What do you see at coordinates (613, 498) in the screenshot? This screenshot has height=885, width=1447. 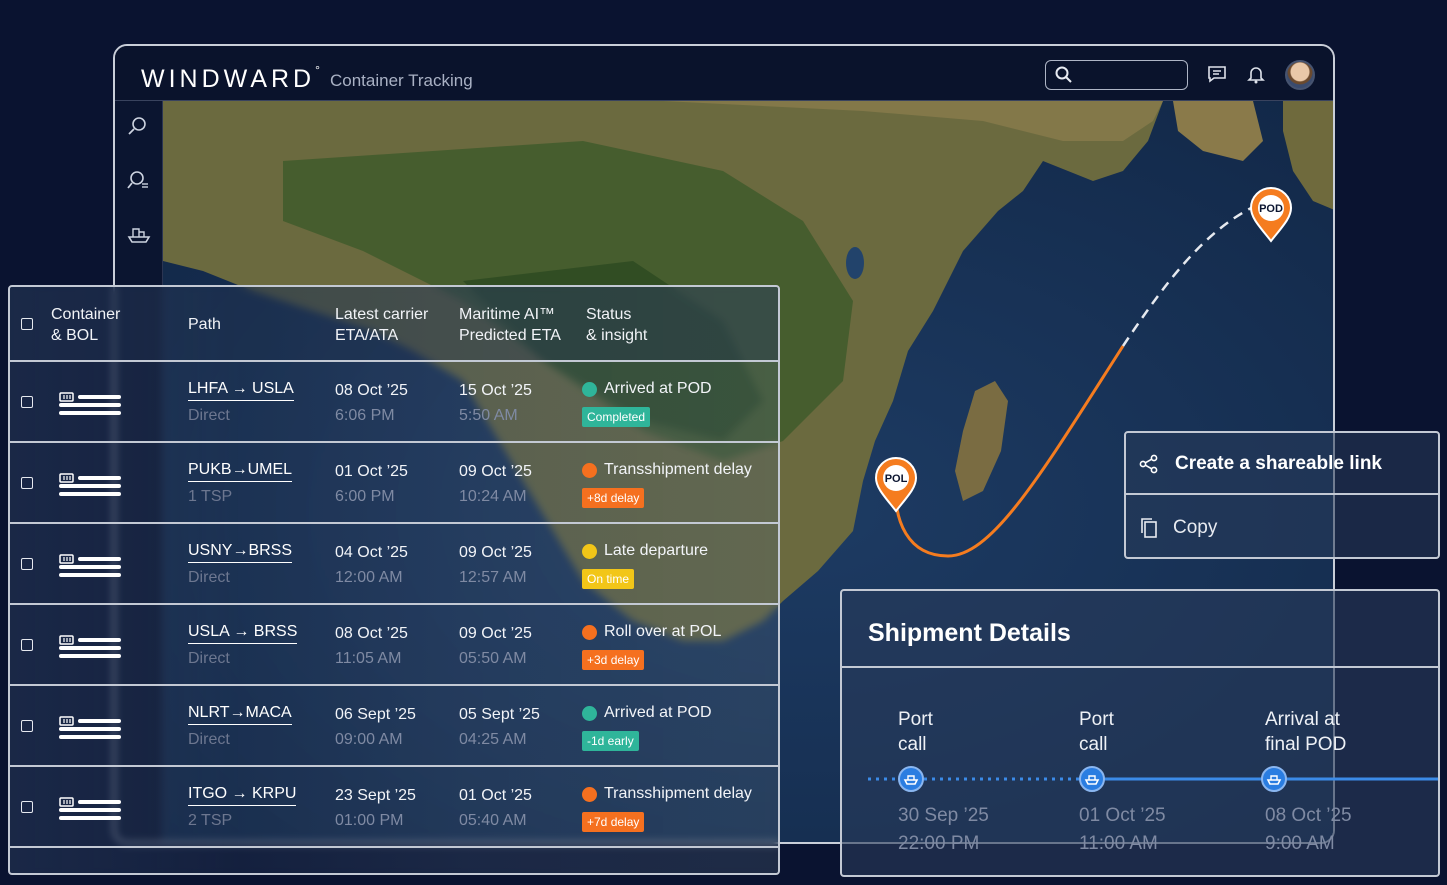 I see `status-badge: +8d delay` at bounding box center [613, 498].